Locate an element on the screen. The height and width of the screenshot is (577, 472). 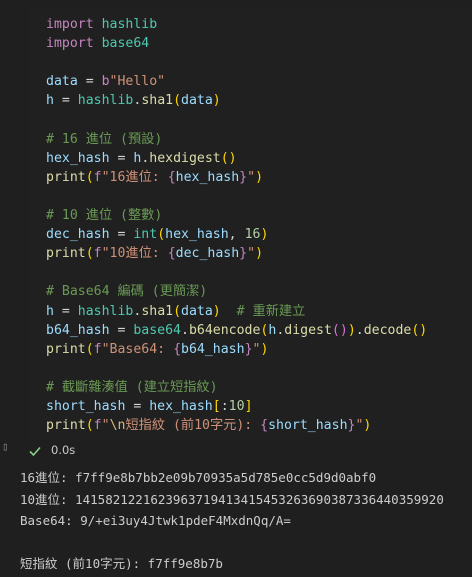
code-line: # 10 進位 (整數) is located at coordinates (104, 215).